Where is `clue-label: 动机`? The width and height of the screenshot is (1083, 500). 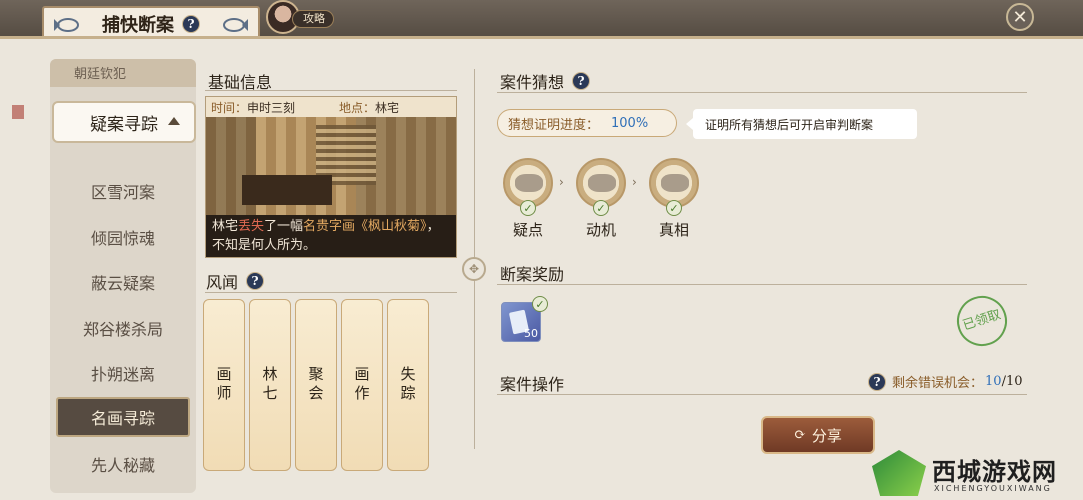
clue-label: 动机 is located at coordinates (601, 230).